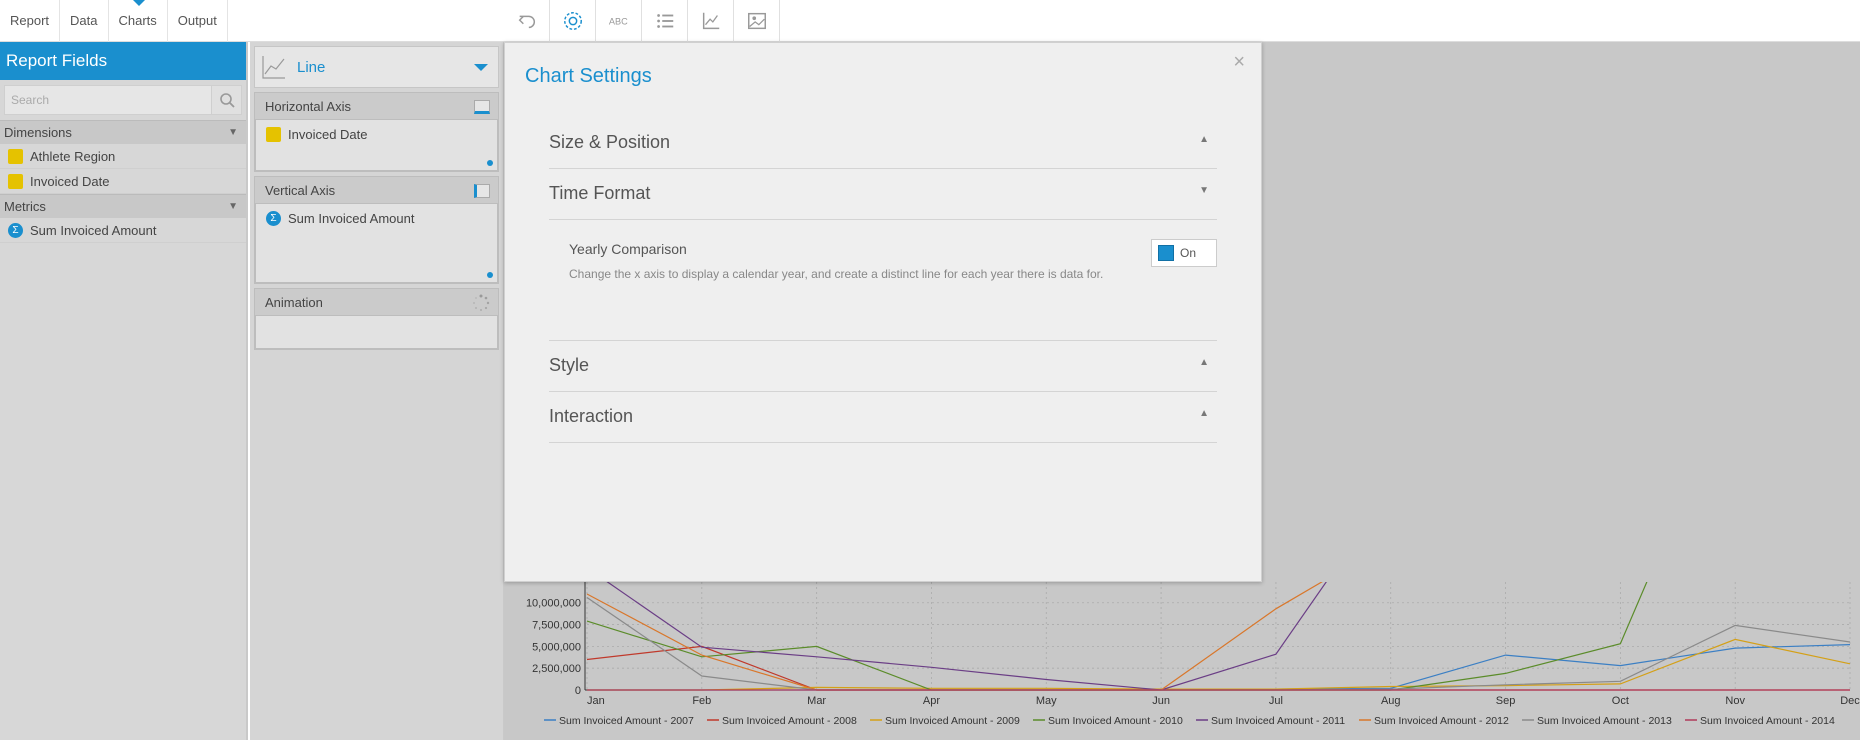 The height and width of the screenshot is (740, 1860). Describe the element at coordinates (294, 302) in the screenshot. I see `animation-label: Animation` at that location.